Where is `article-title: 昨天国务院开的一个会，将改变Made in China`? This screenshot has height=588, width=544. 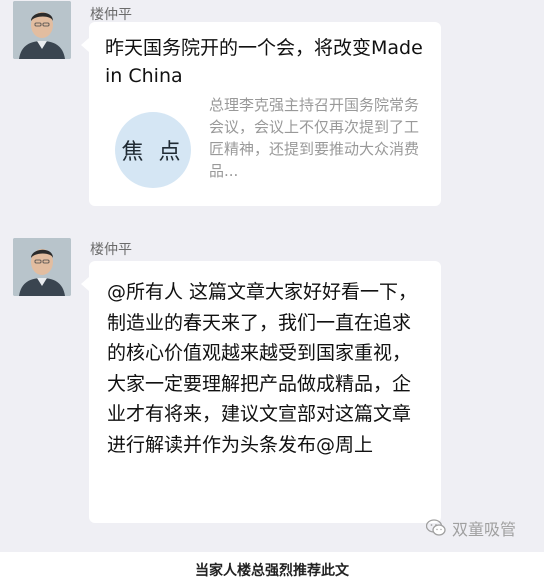
article-title: 昨天国务院开的一个会，将改变Made in China is located at coordinates (264, 62).